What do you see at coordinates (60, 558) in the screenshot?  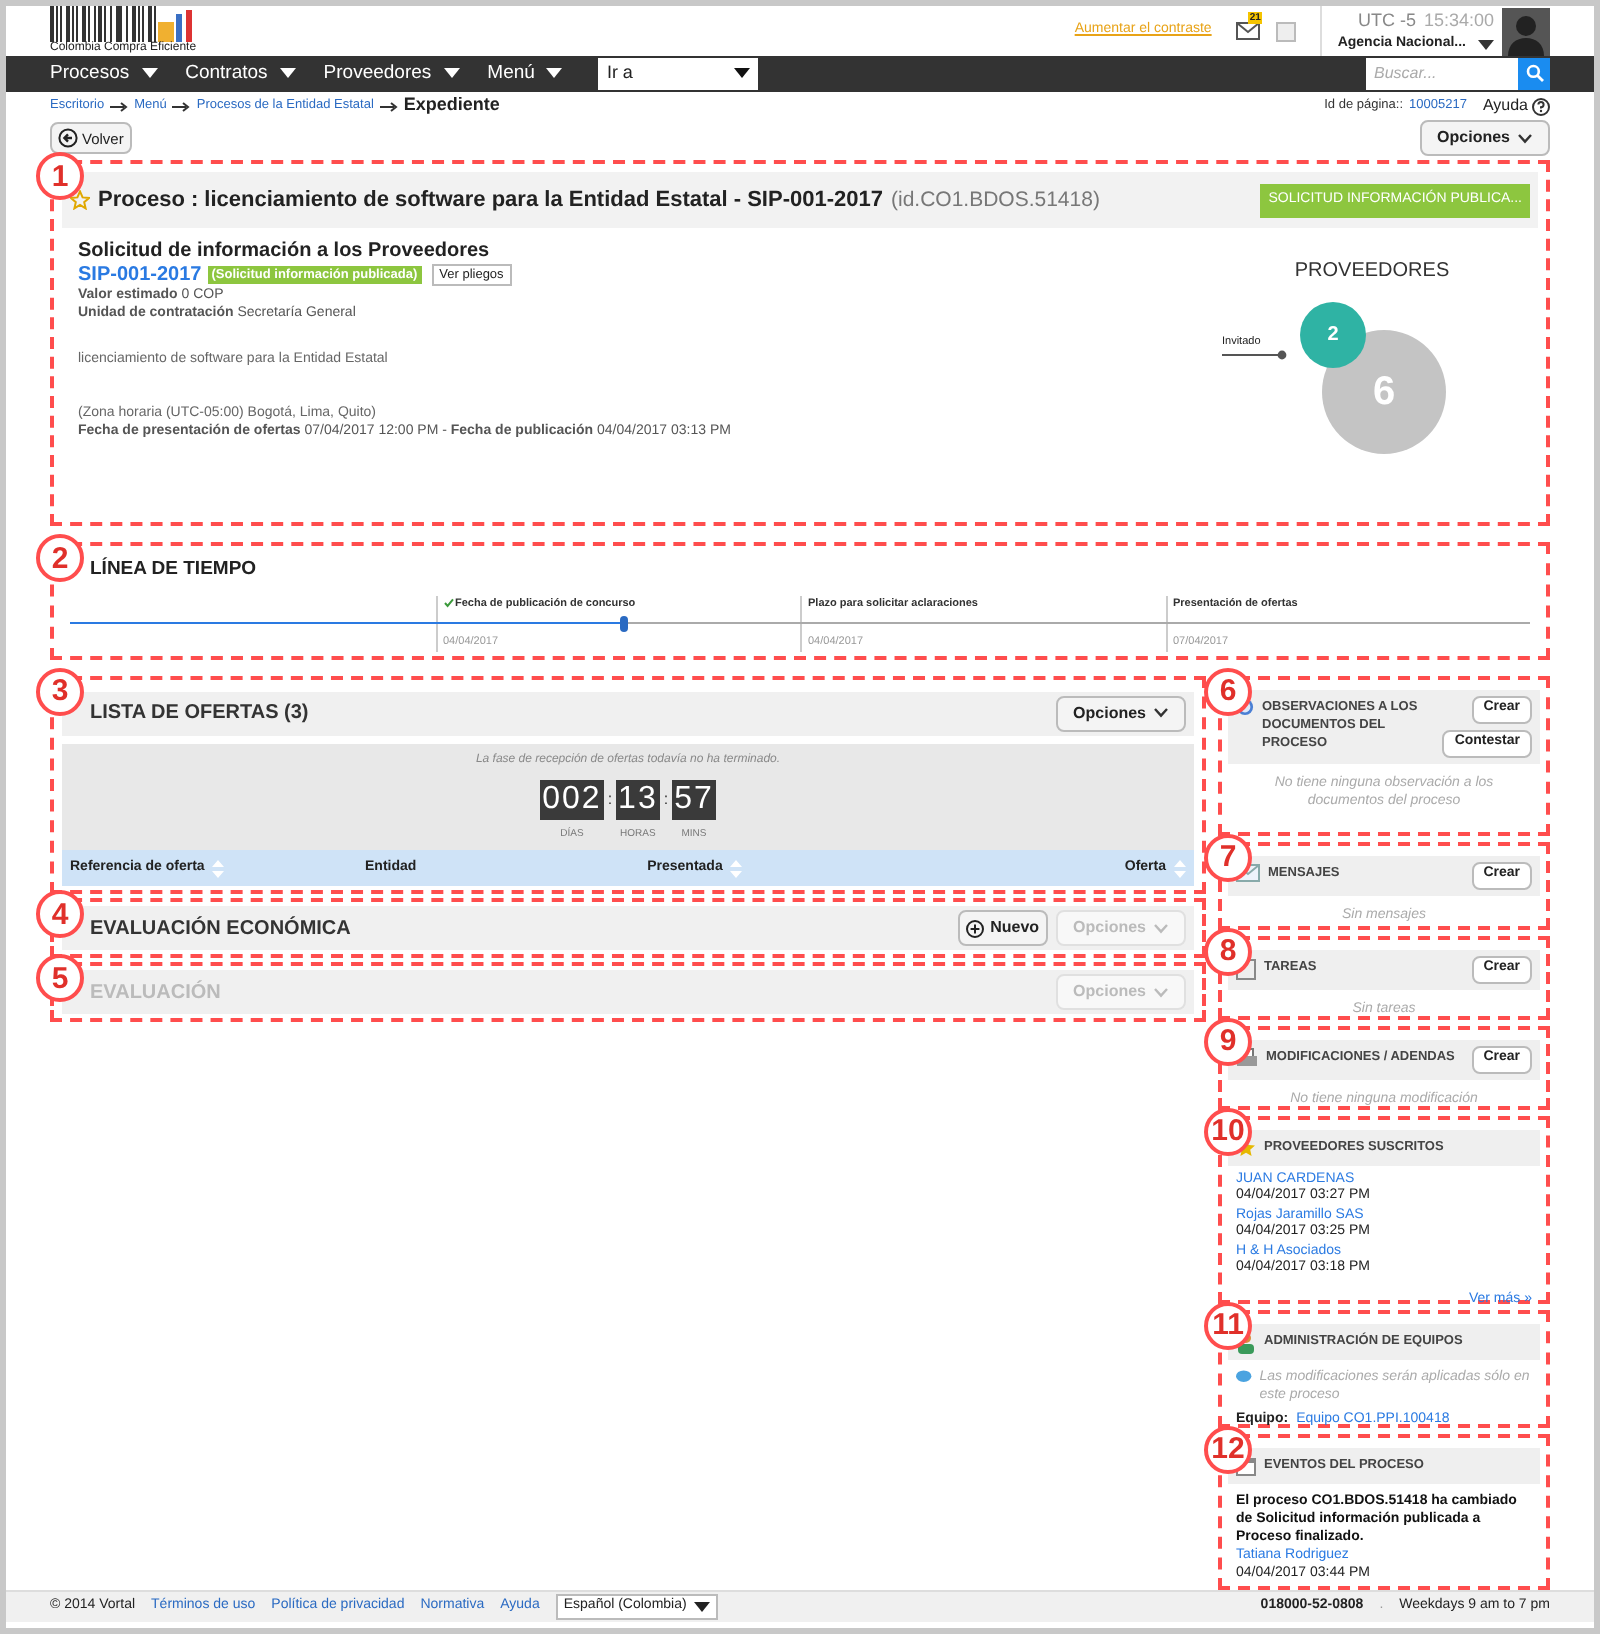 I see `callout-number: 2` at bounding box center [60, 558].